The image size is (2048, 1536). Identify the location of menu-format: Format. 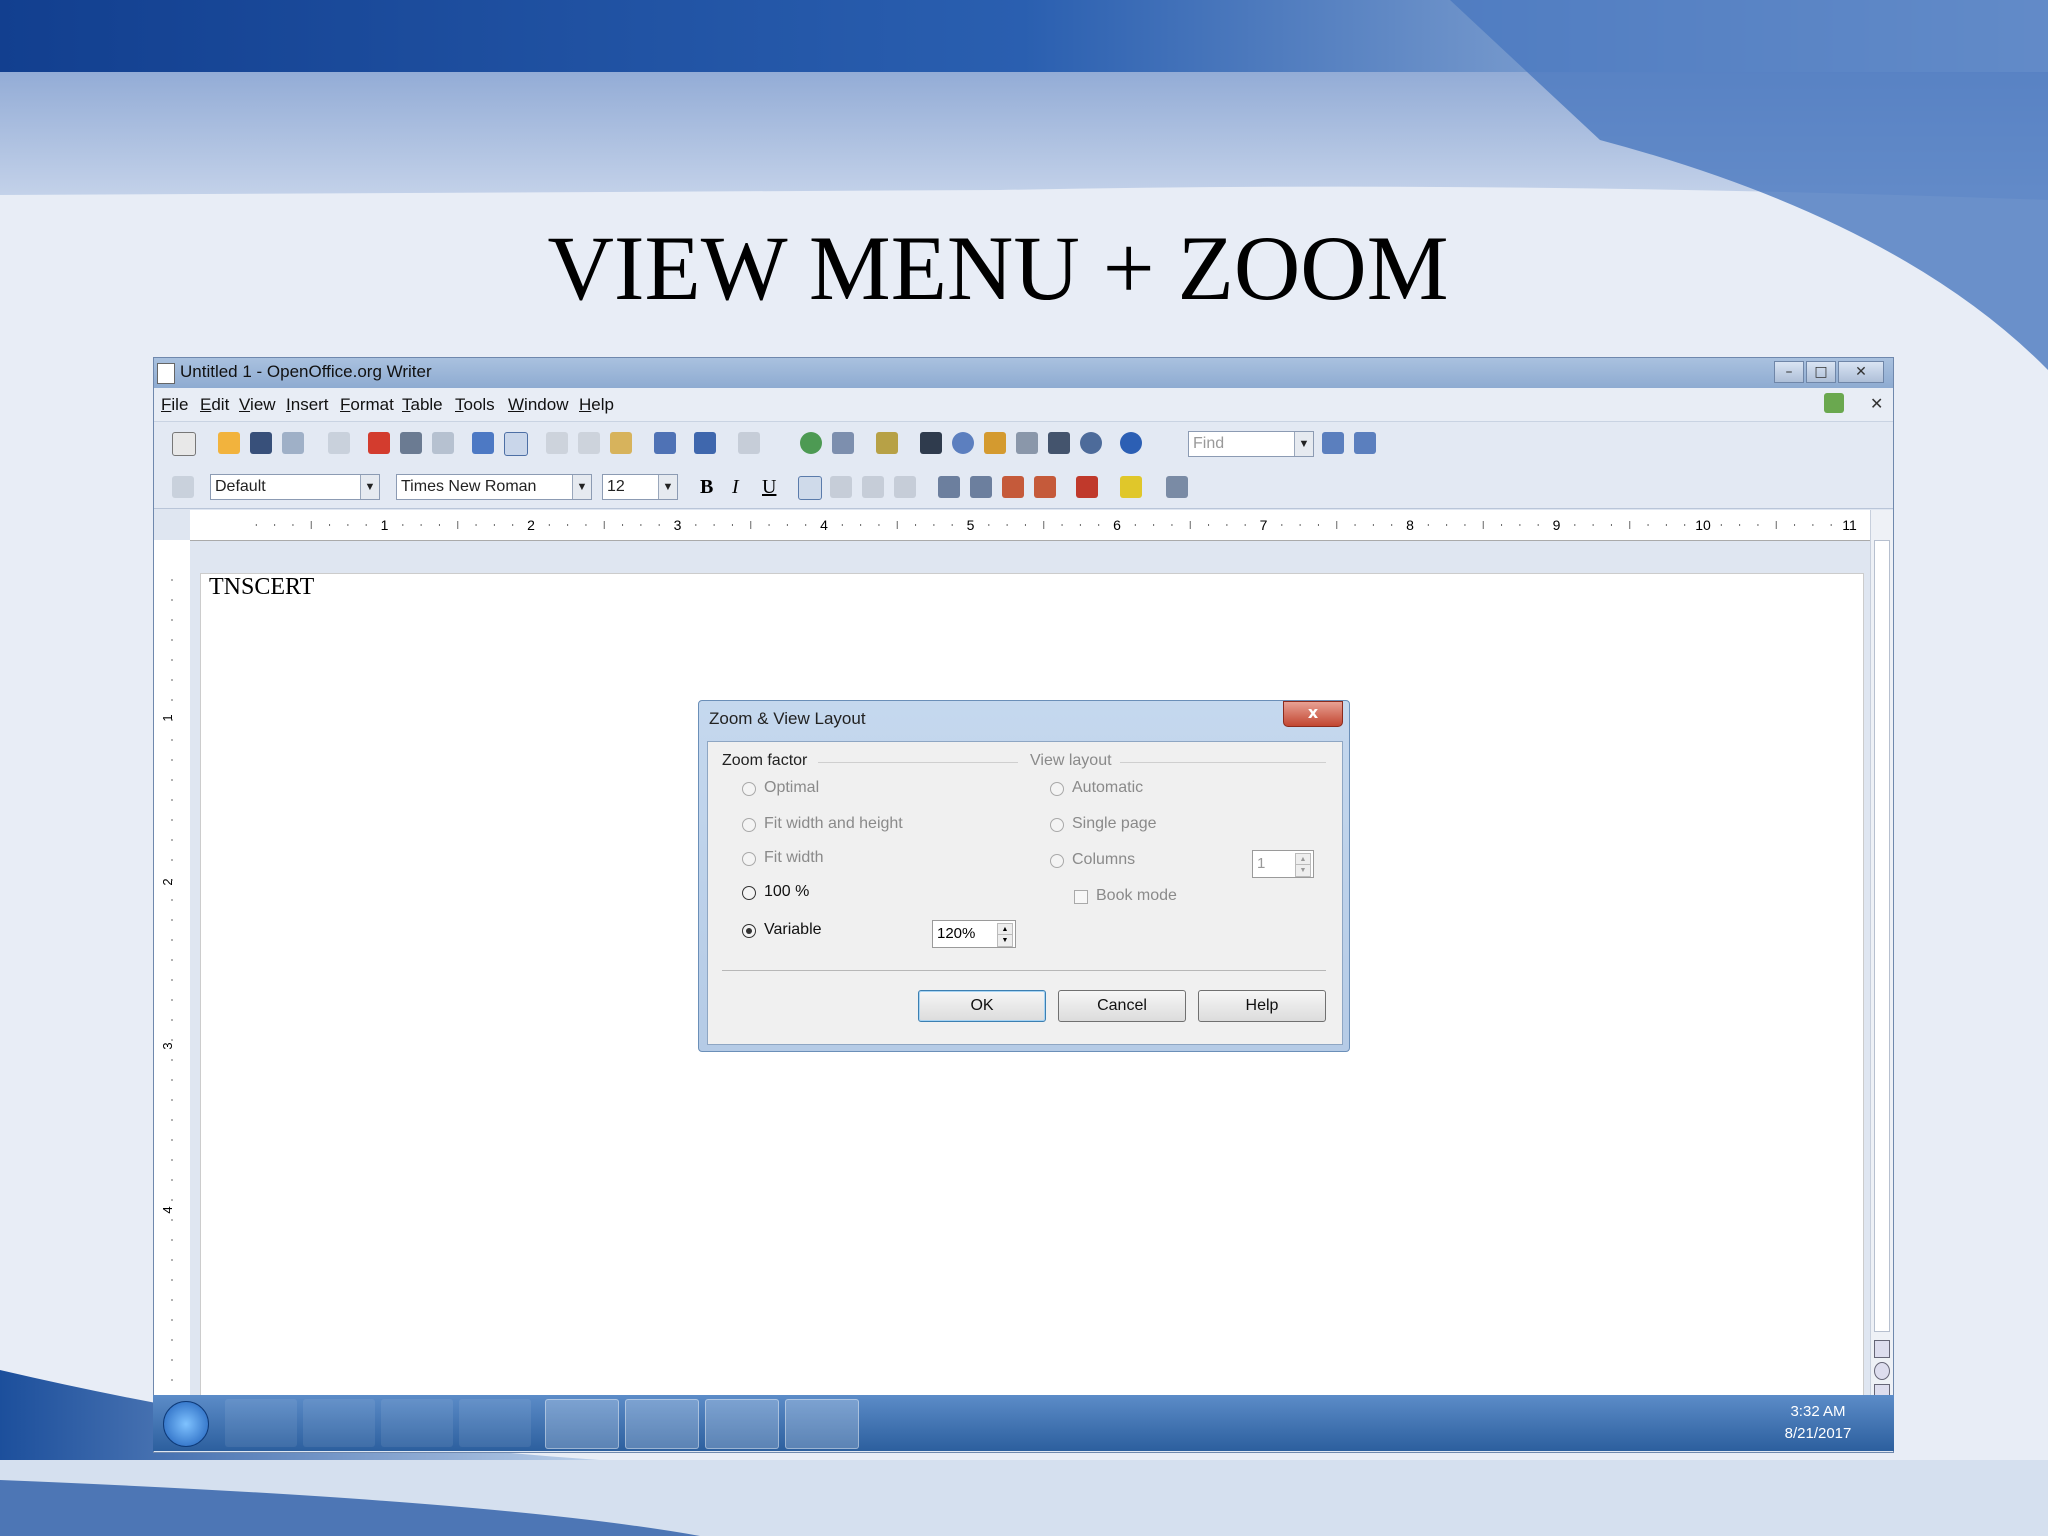
(367, 405).